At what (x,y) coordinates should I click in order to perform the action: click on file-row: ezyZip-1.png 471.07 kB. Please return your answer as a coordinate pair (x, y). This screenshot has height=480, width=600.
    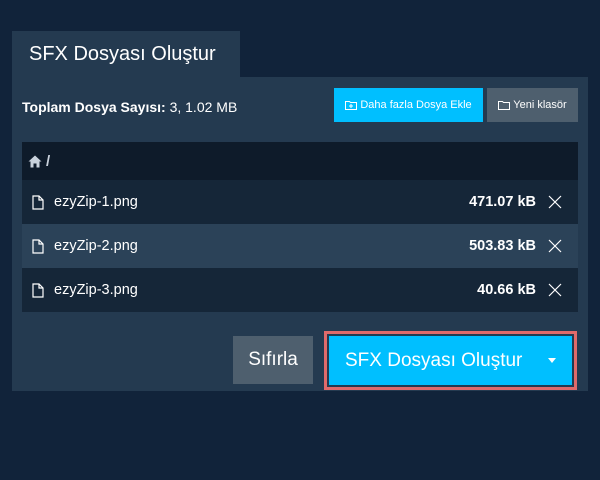
    Looking at the image, I should click on (300, 202).